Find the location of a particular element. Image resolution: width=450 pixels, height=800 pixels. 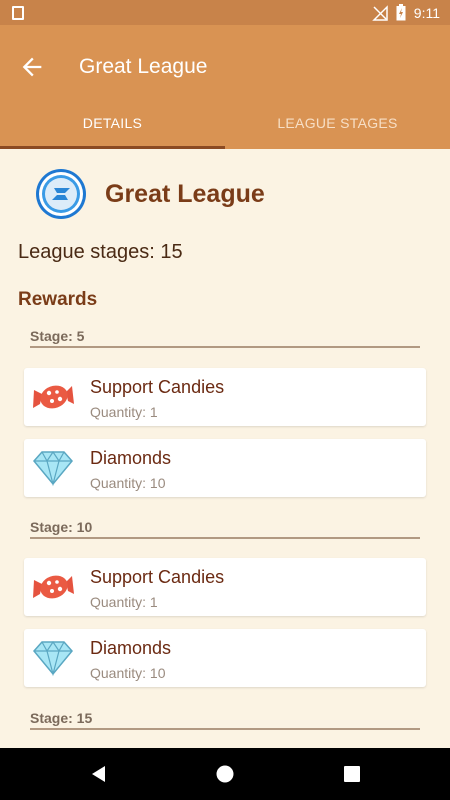

signal-off-icon is located at coordinates (379, 12).